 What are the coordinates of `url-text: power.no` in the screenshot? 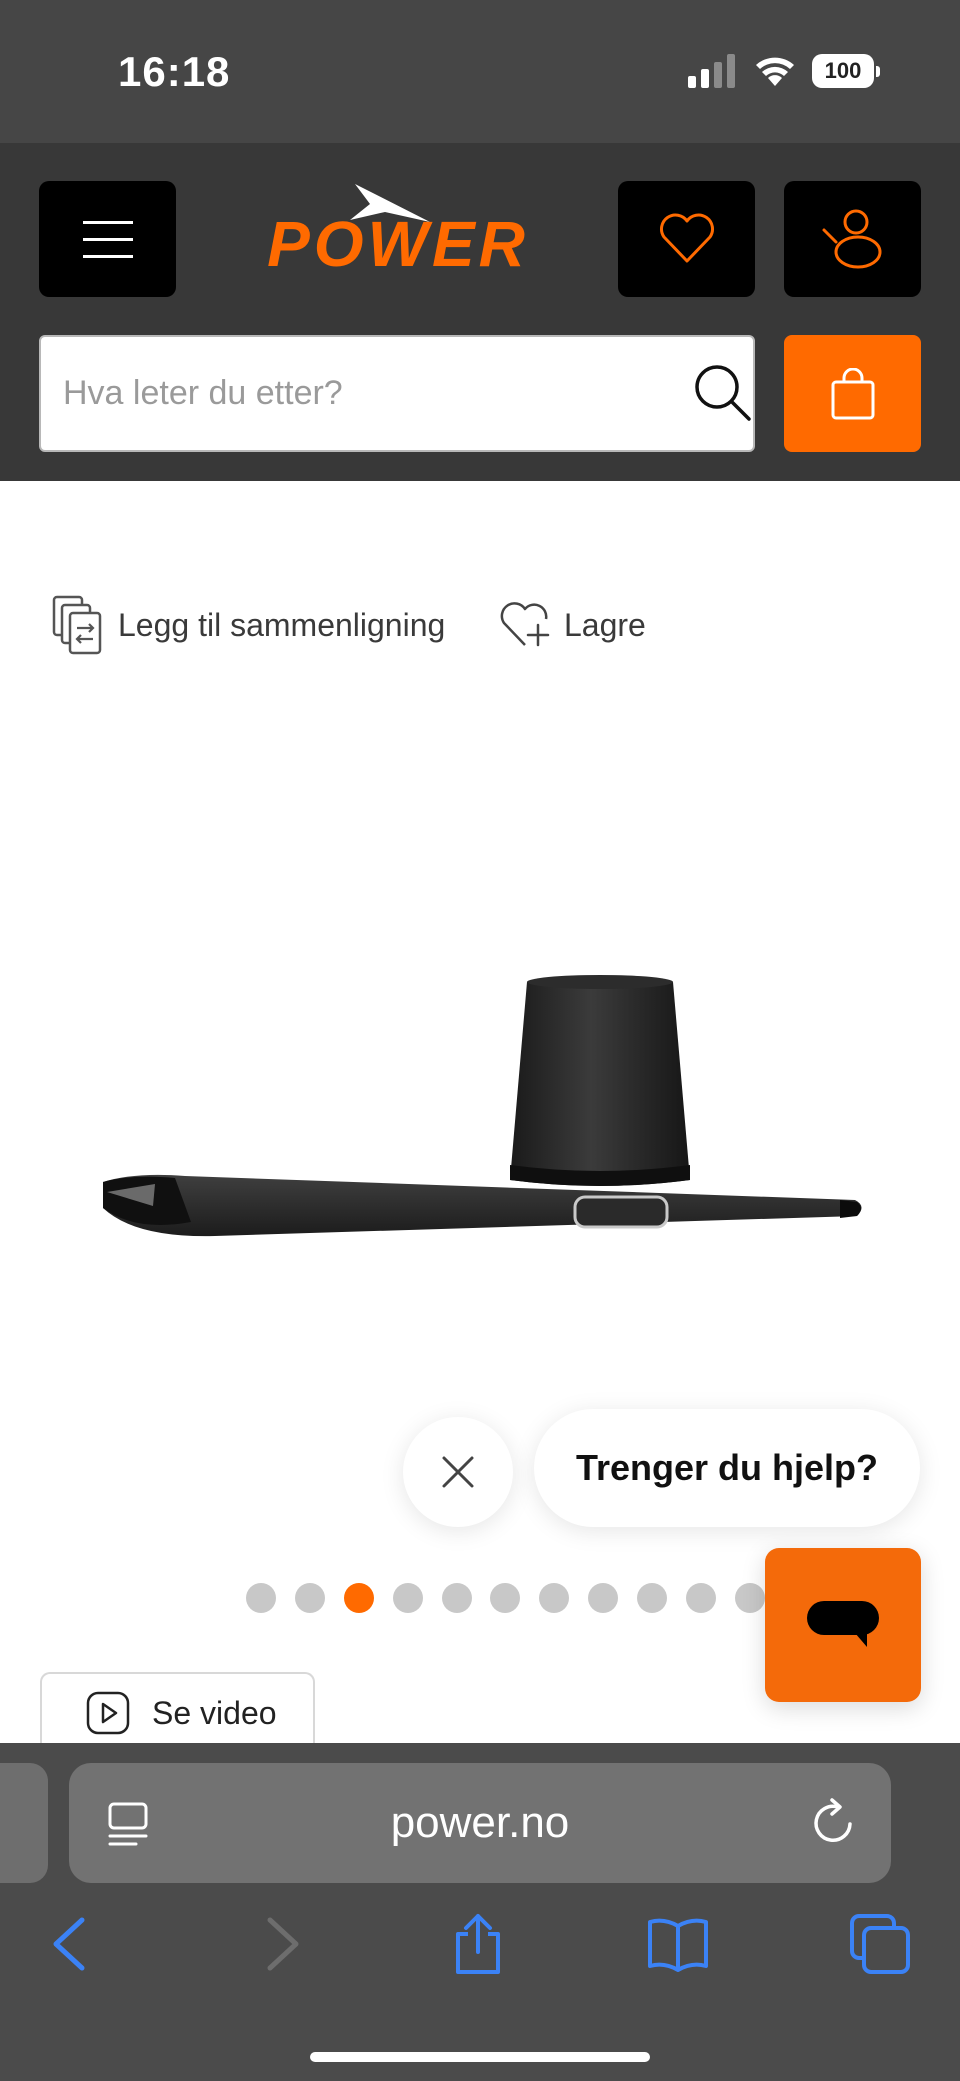 It's located at (480, 1822).